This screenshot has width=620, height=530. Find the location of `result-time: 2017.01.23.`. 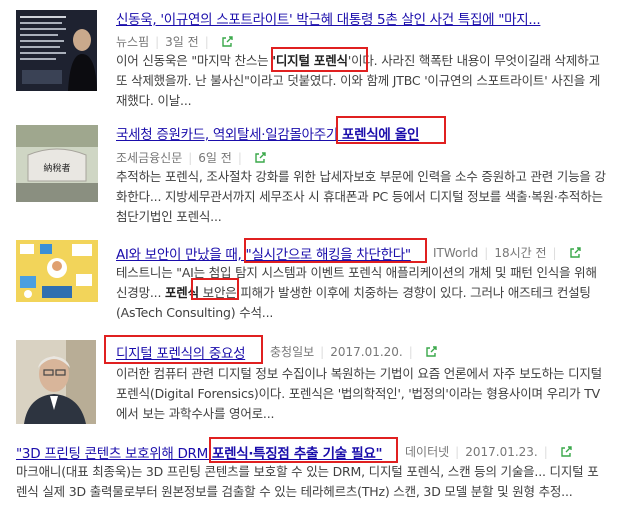

result-time: 2017.01.23. is located at coordinates (501, 452).